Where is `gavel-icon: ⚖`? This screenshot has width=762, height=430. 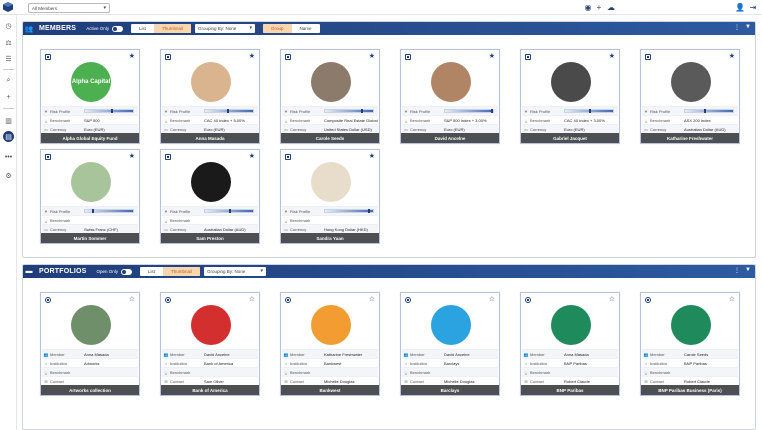 gavel-icon: ⚖ is located at coordinates (8, 42).